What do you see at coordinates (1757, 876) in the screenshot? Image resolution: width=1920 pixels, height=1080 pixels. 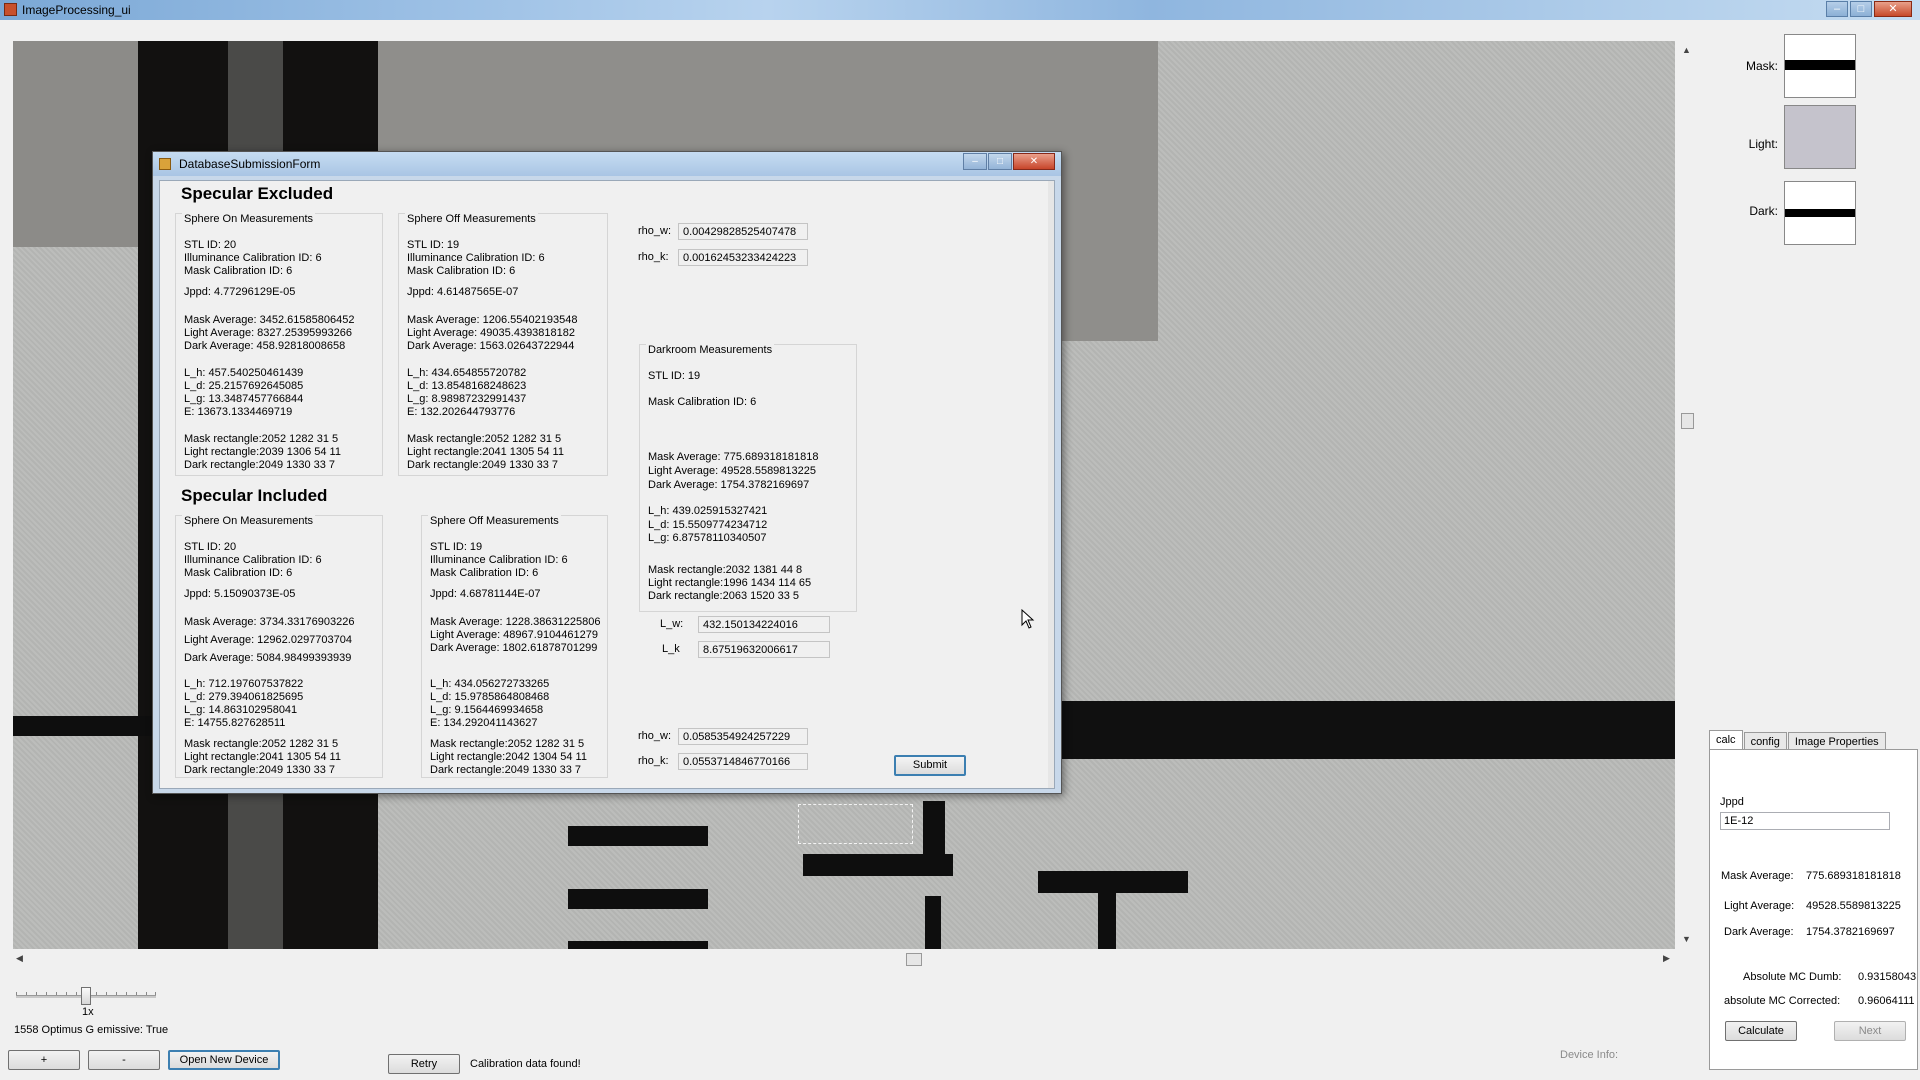 I see `panel-mask-average-label: Mask Average:` at bounding box center [1757, 876].